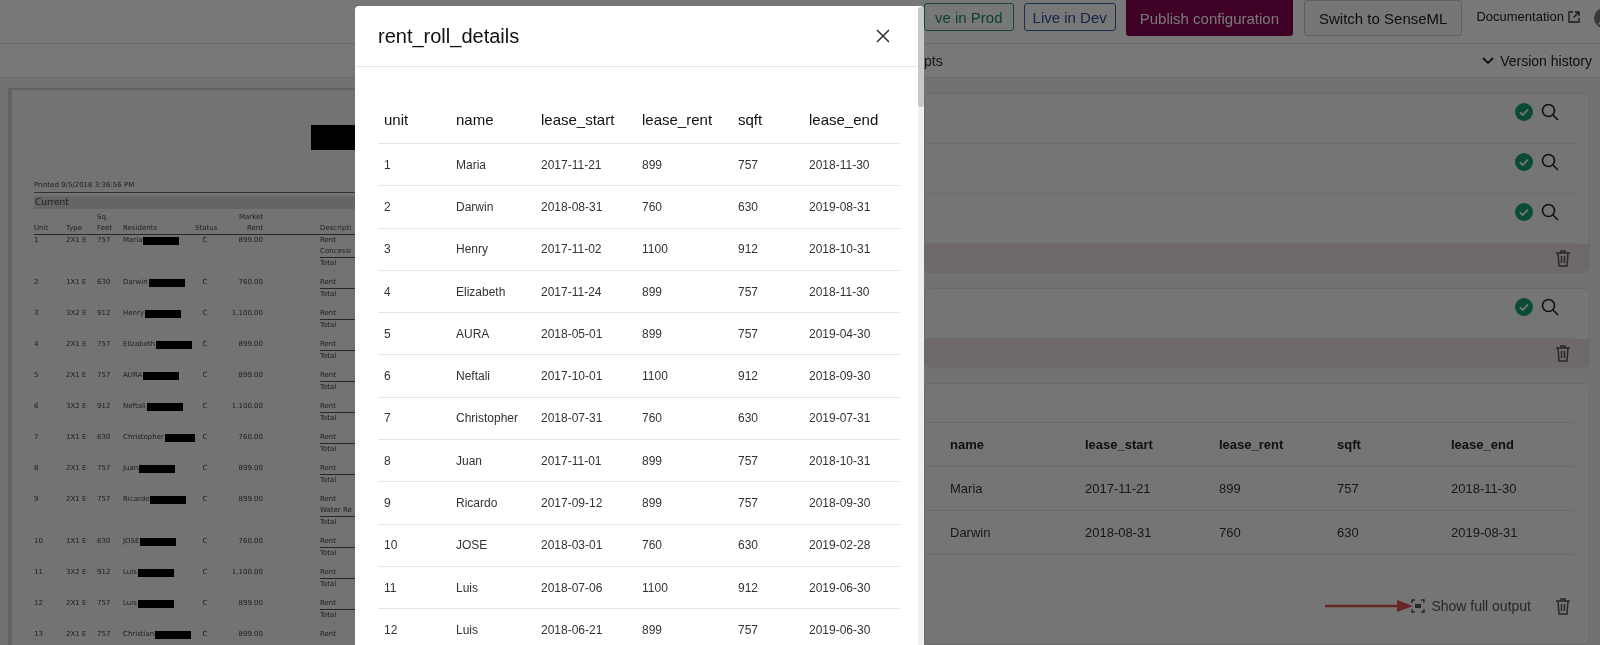 Image resolution: width=1600 pixels, height=645 pixels. Describe the element at coordinates (840, 418) in the screenshot. I see `table-cell-text: 2019-07-31` at that location.